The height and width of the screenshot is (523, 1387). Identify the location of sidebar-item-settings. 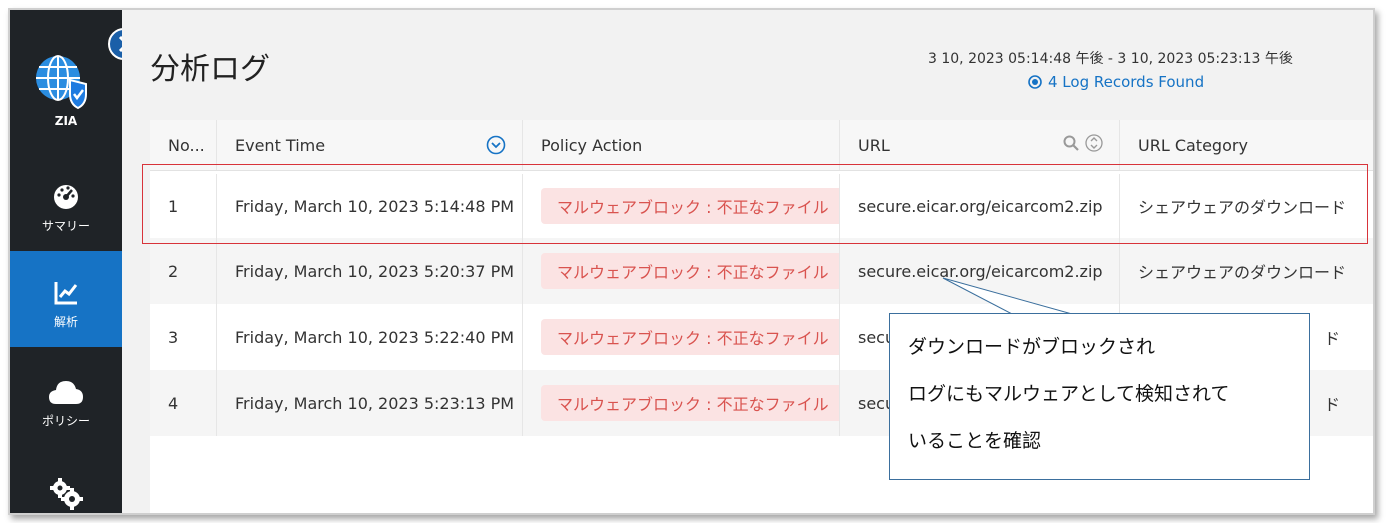
(66, 481).